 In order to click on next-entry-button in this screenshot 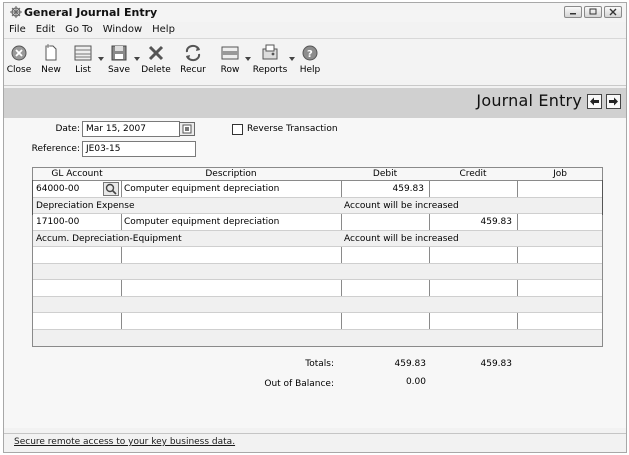, I will do `click(613, 101)`.